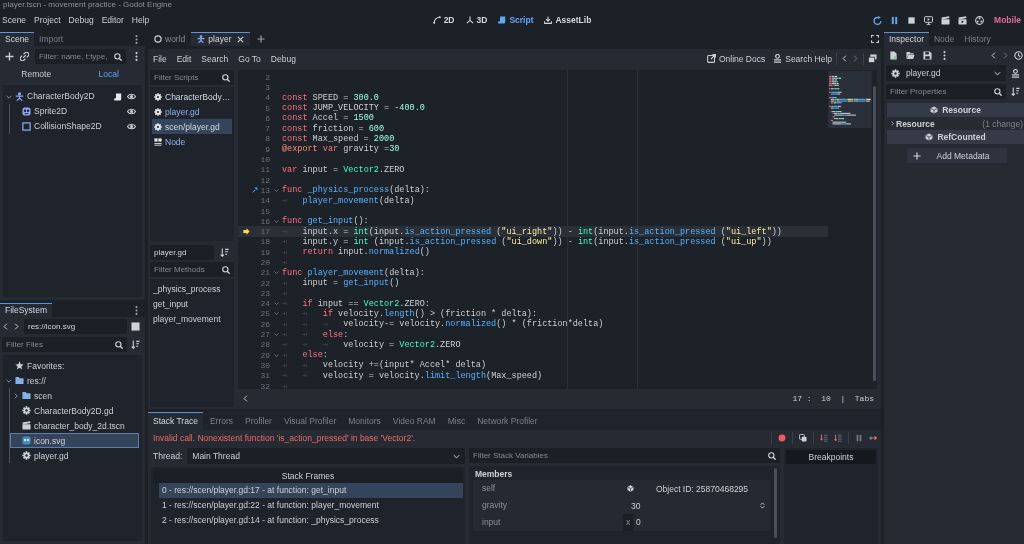 The image size is (1024, 544). Describe the element at coordinates (803, 438) in the screenshot. I see `copy-icon` at that location.